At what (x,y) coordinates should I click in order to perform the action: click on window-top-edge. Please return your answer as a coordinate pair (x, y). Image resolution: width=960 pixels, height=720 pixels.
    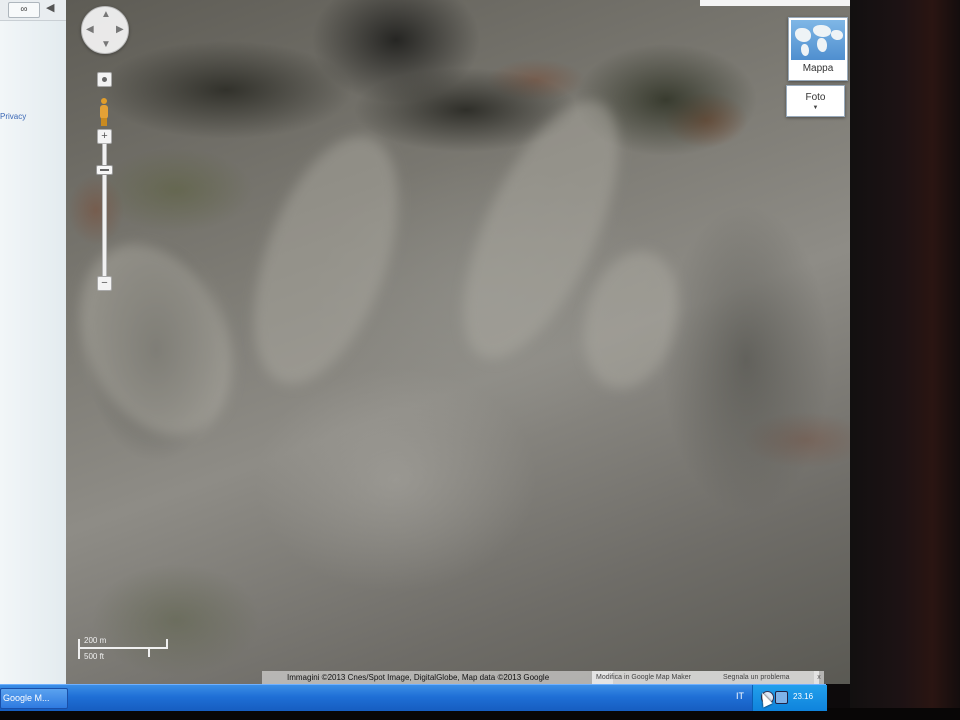
    Looking at the image, I should click on (775, 3).